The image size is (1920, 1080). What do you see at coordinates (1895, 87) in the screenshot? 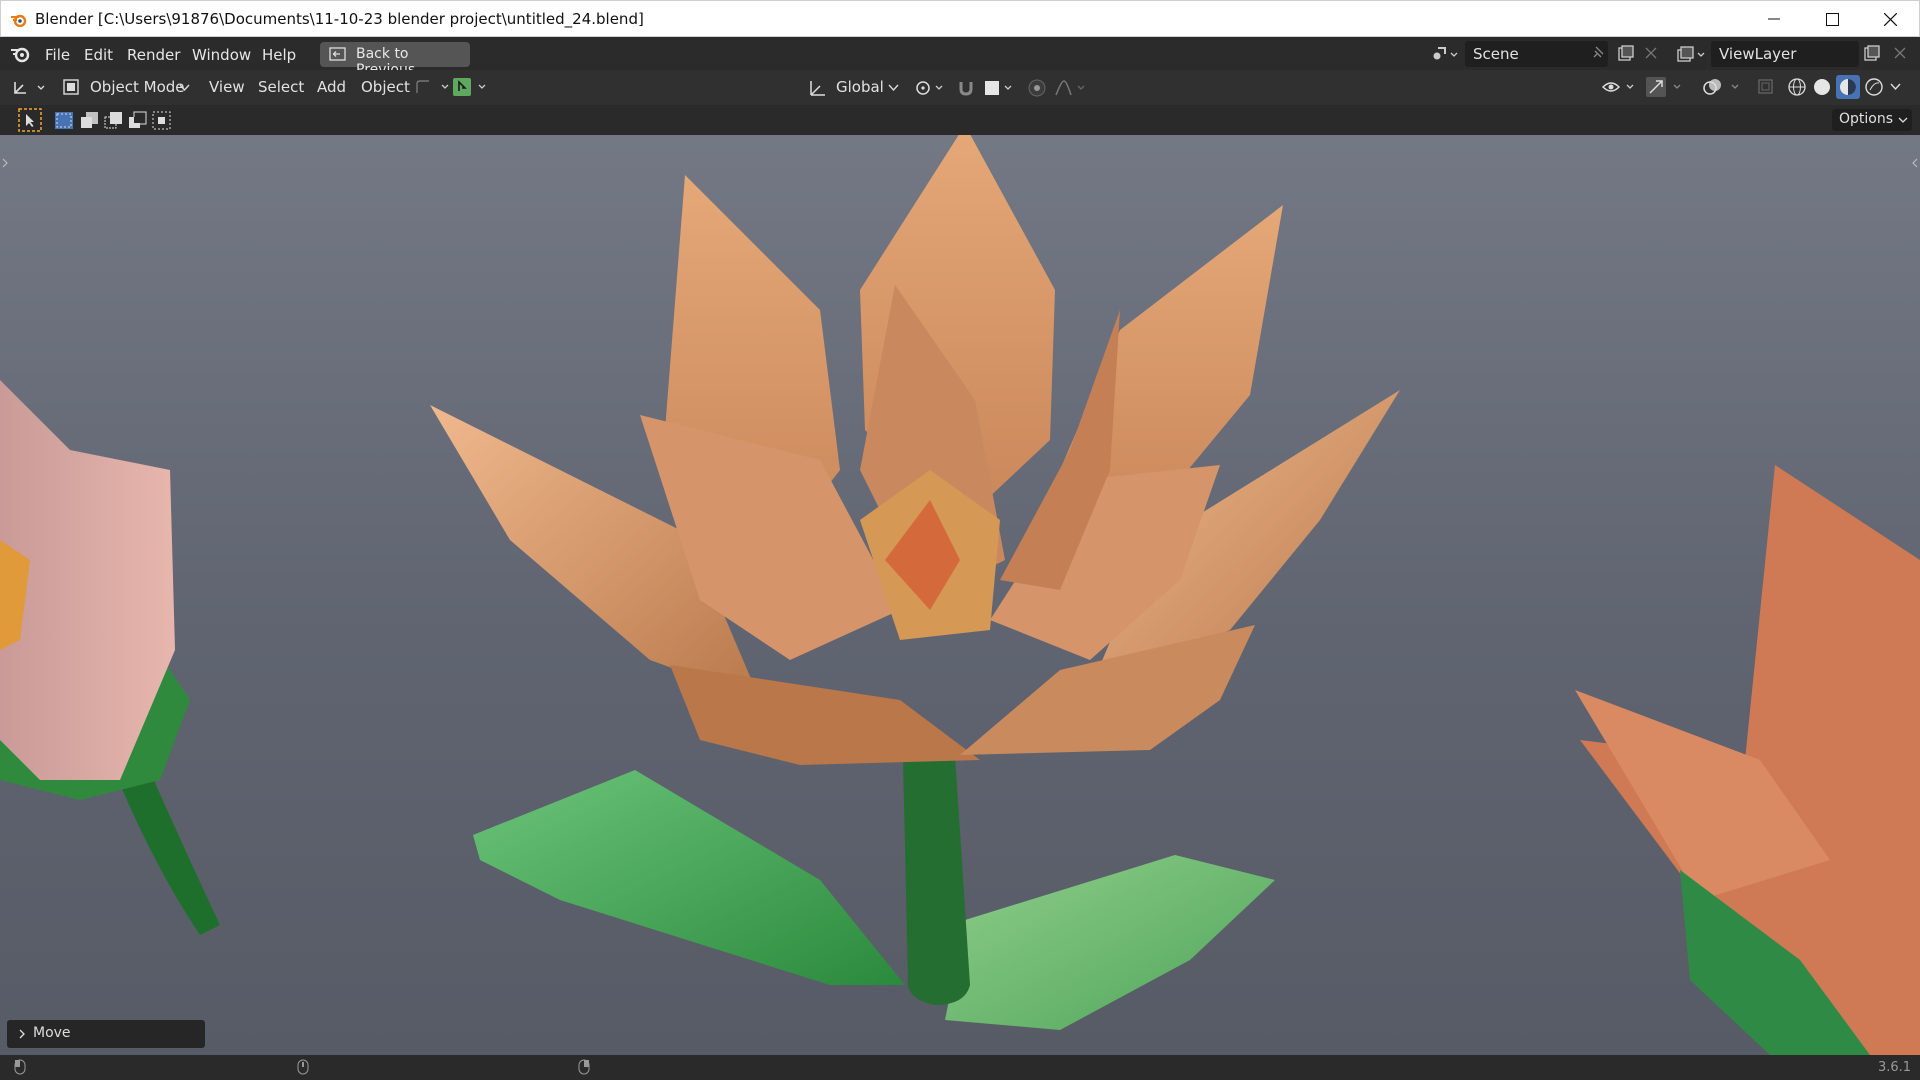
I see `shading-options-chevron-icon` at bounding box center [1895, 87].